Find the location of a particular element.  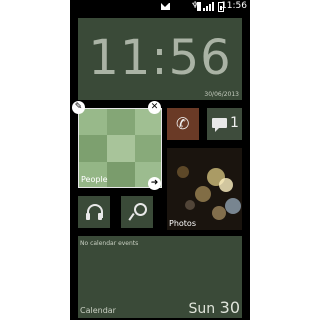

messaging-tile: 1 is located at coordinates (224, 124).